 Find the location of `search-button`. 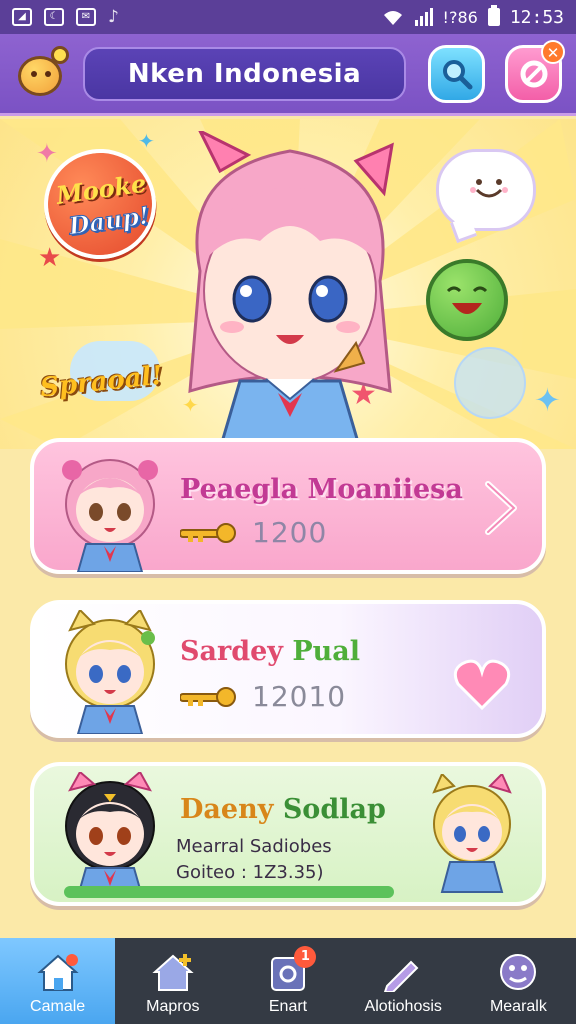

search-button is located at coordinates (457, 73).